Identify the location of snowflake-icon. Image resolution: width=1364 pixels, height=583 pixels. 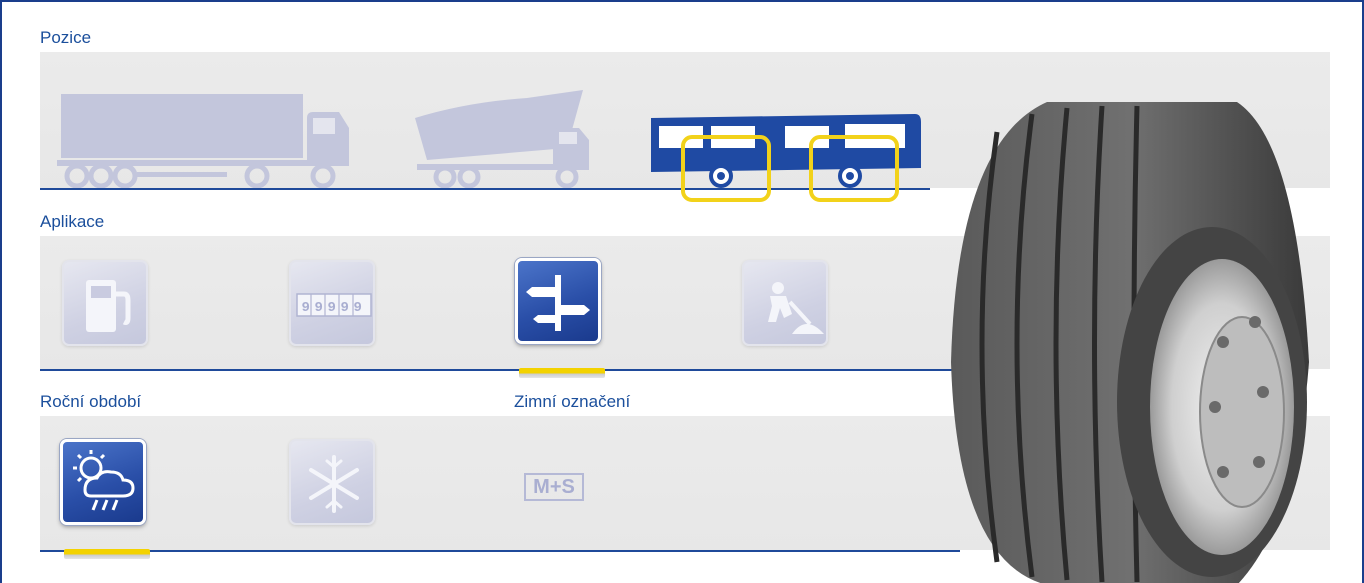
(332, 482).